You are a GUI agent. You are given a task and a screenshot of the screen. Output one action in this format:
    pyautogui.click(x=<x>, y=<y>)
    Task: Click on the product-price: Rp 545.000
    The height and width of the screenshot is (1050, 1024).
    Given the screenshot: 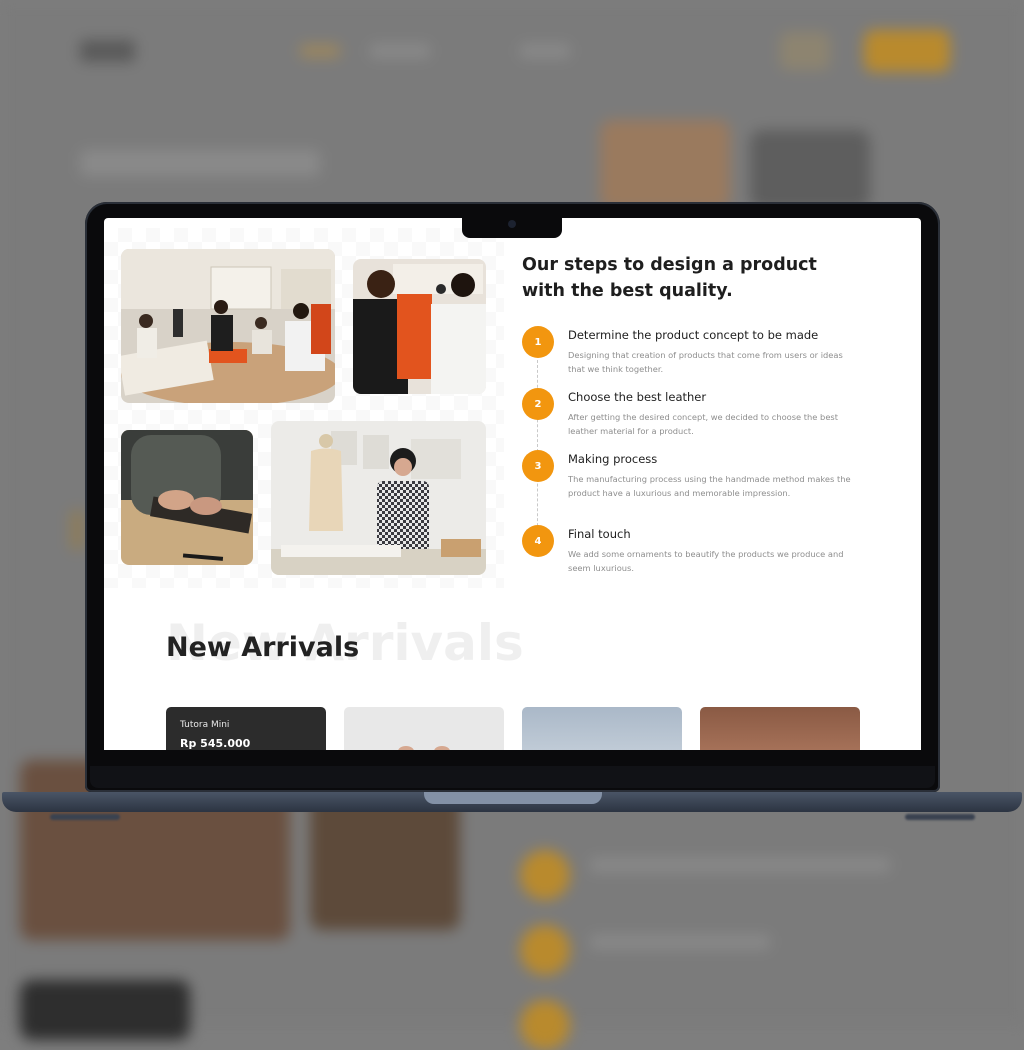 What is the action you would take?
    pyautogui.click(x=215, y=743)
    